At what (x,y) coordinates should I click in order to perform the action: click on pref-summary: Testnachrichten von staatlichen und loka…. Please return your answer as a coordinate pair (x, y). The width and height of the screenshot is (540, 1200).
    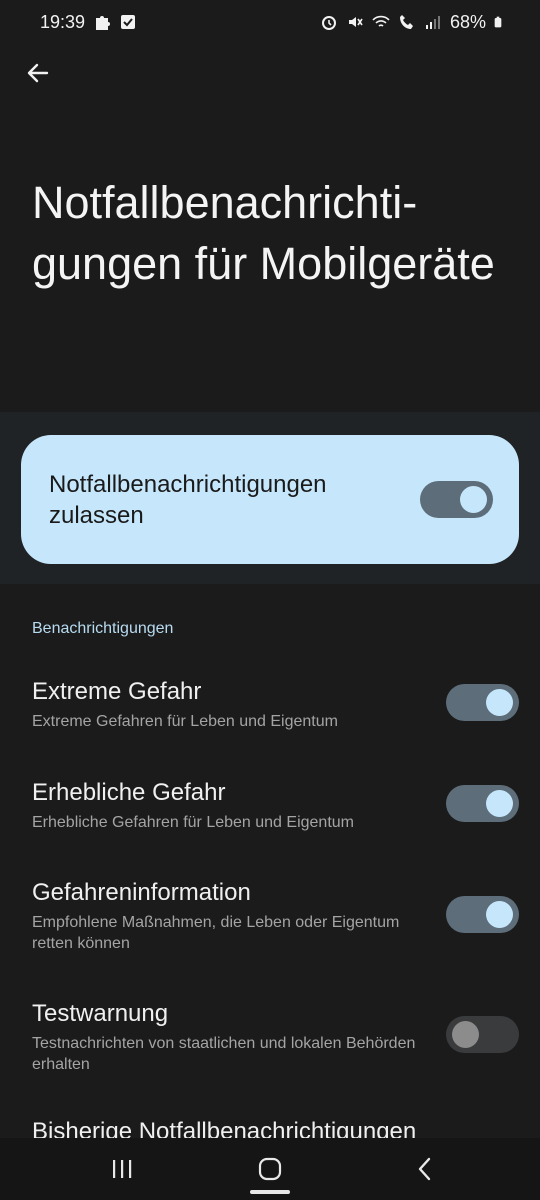
    Looking at the image, I should click on (224, 1054).